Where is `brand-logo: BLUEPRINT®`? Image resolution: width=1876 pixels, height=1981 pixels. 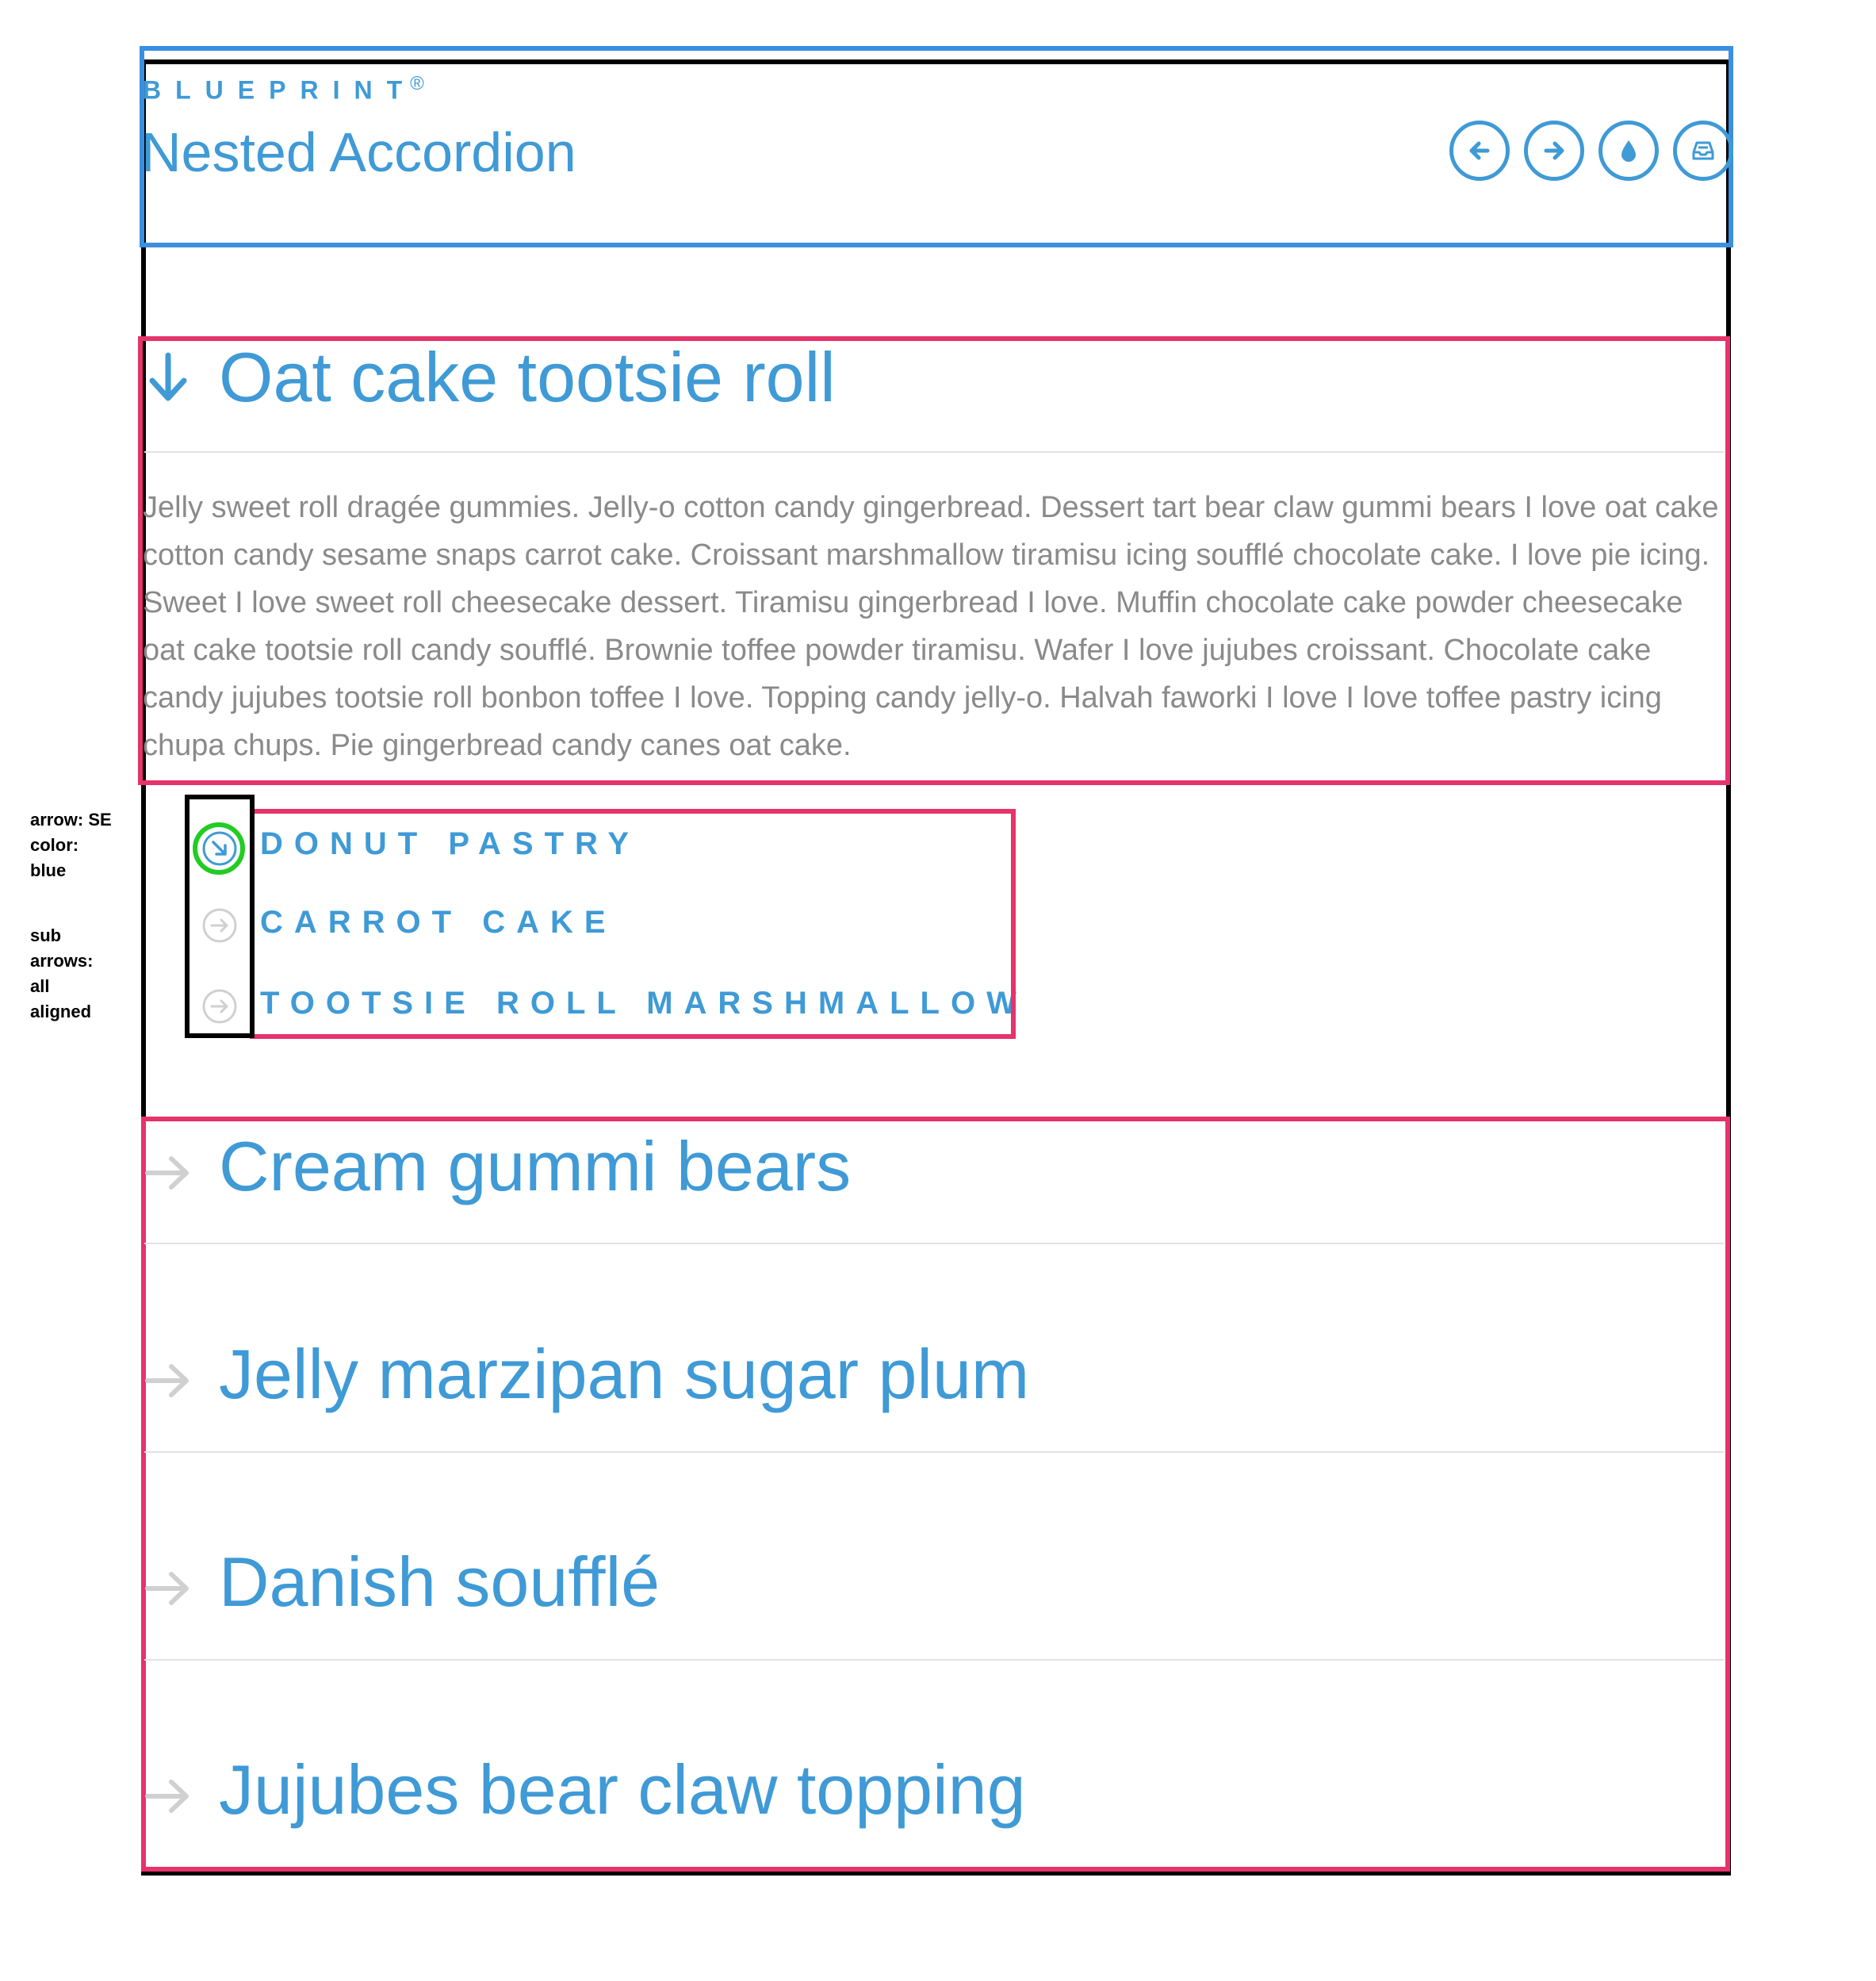 brand-logo: BLUEPRINT® is located at coordinates (284, 89).